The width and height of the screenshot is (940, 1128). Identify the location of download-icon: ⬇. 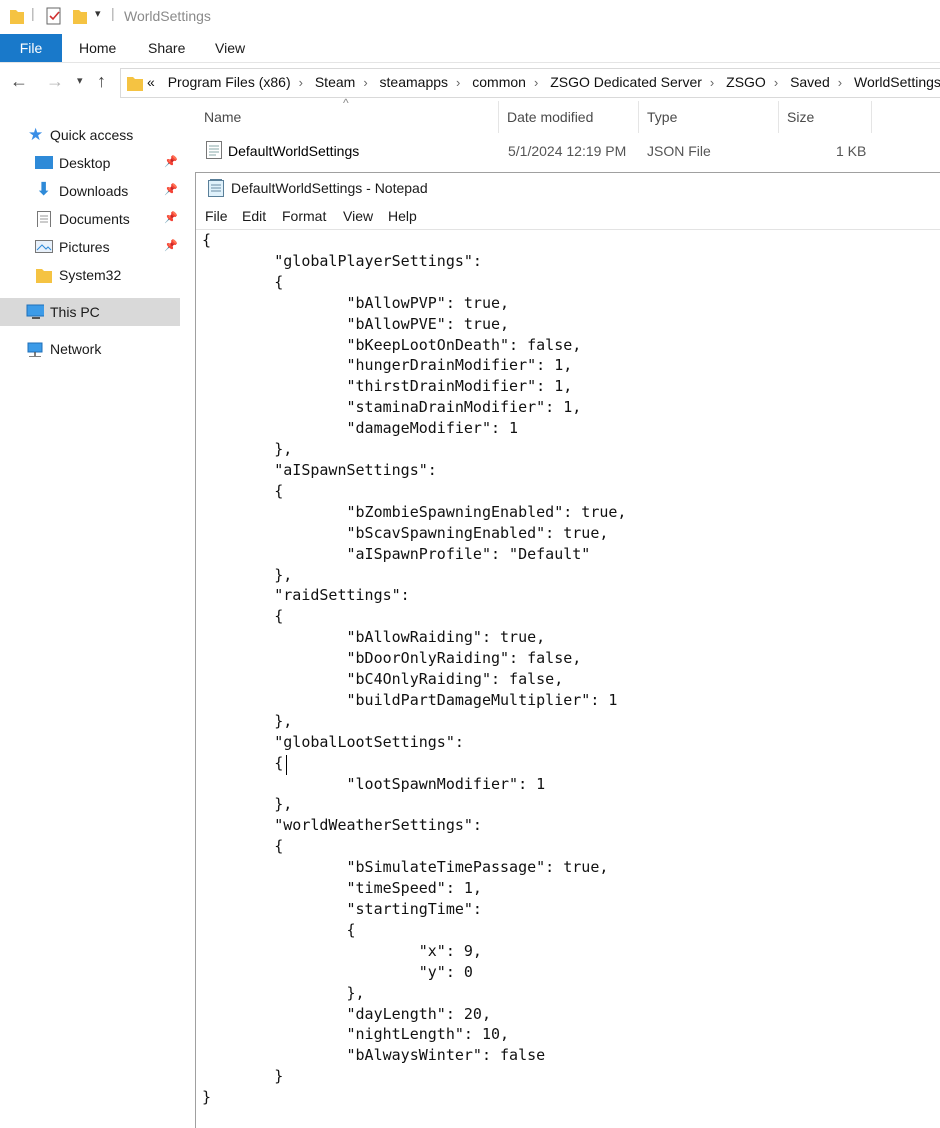
(44, 189).